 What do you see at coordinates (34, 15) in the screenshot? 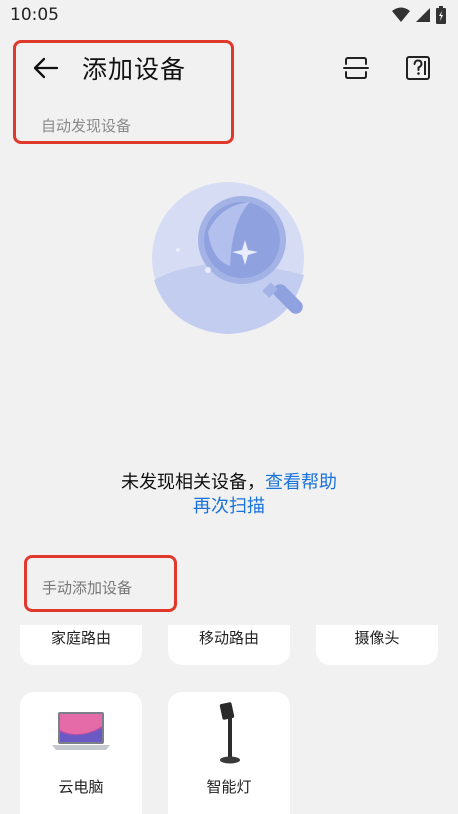
I see `status-time: 10:05` at bounding box center [34, 15].